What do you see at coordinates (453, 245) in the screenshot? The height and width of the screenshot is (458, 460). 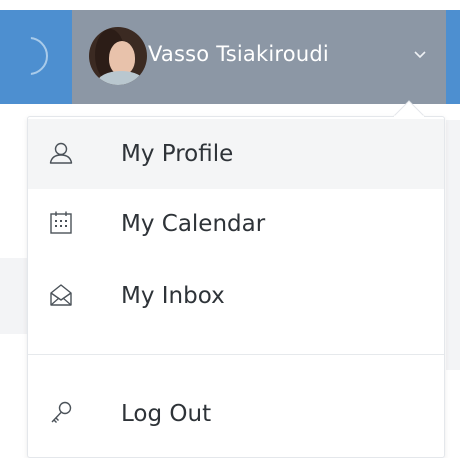 I see `page-background-right` at bounding box center [453, 245].